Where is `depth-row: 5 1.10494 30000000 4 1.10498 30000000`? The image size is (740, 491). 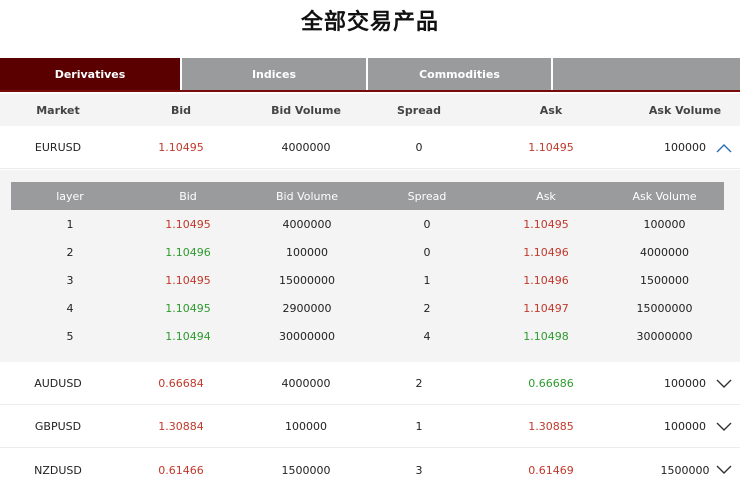 depth-row: 5 1.10494 30000000 4 1.10498 30000000 is located at coordinates (367, 336).